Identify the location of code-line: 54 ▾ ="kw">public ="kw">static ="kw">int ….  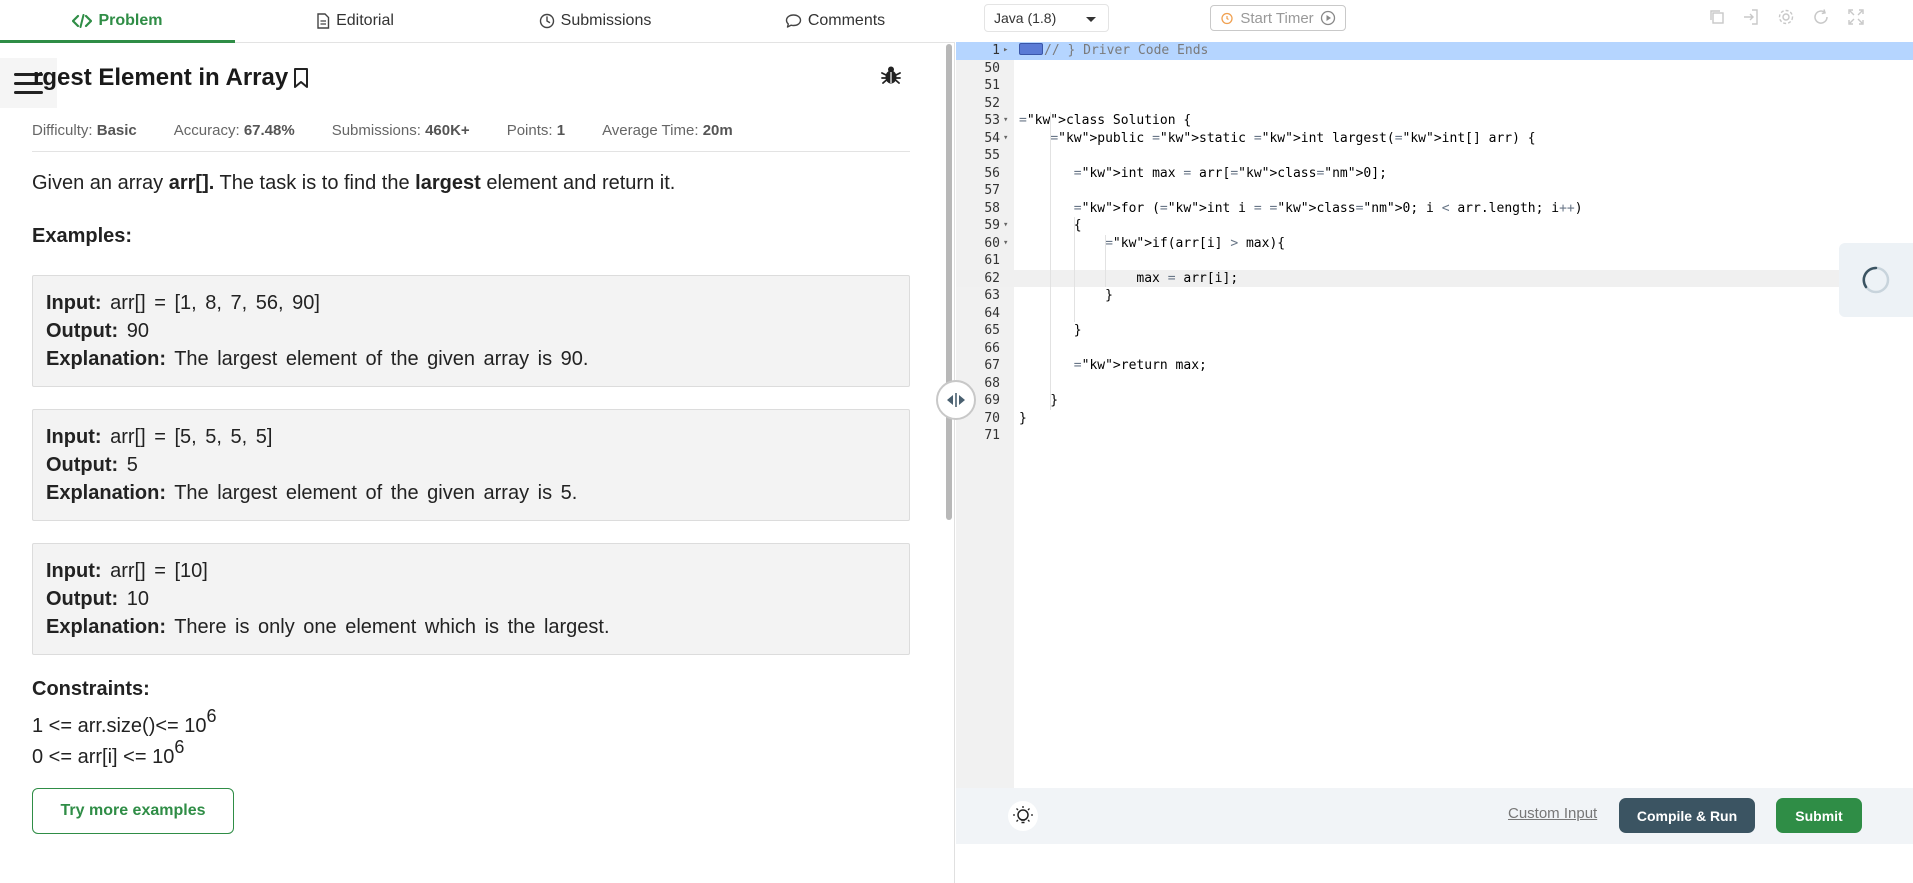
(1434, 139).